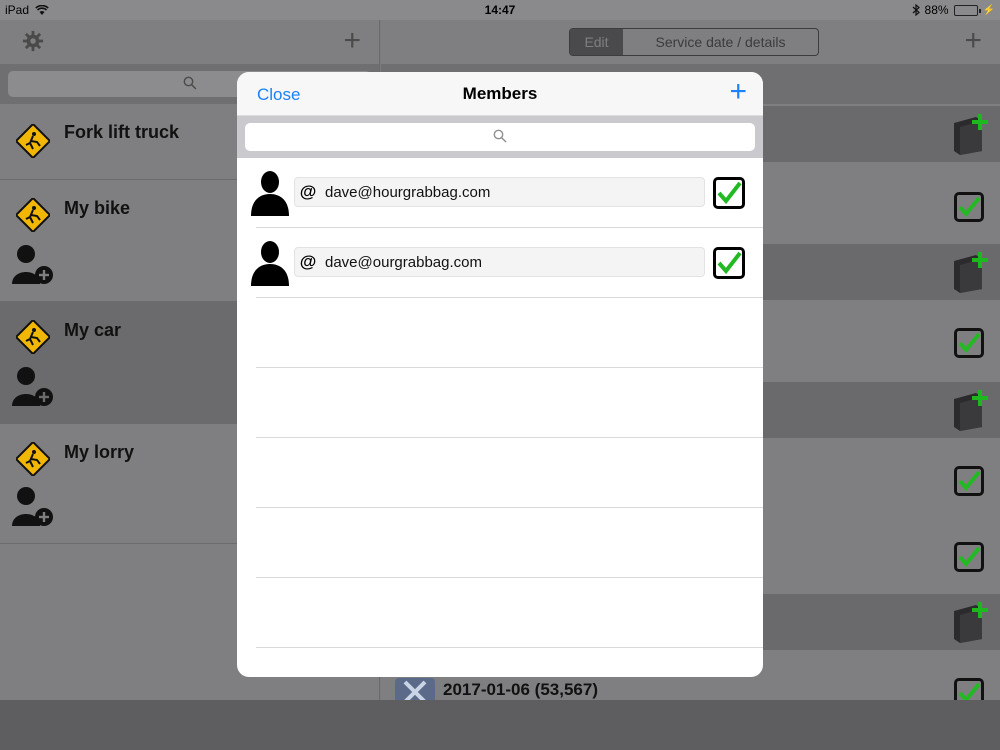 Image resolution: width=1000 pixels, height=750 pixels. I want to click on add-vehicle-button: +, so click(352, 41).